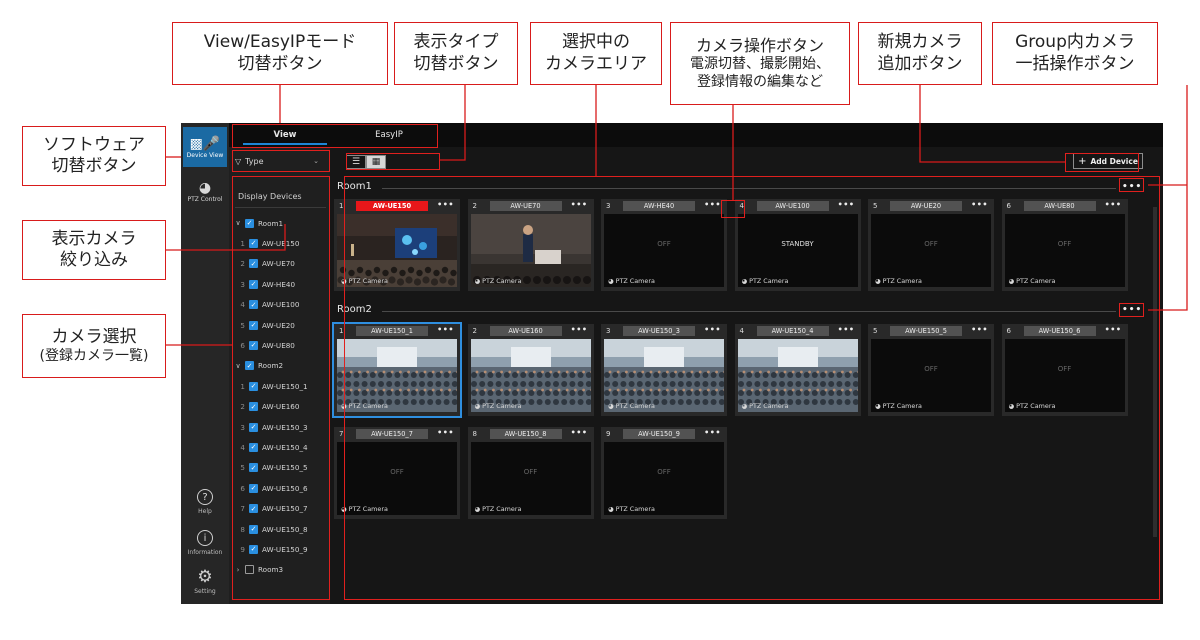  I want to click on camera-preview: STANDBY ◕ PTZ Camera, so click(797, 250).